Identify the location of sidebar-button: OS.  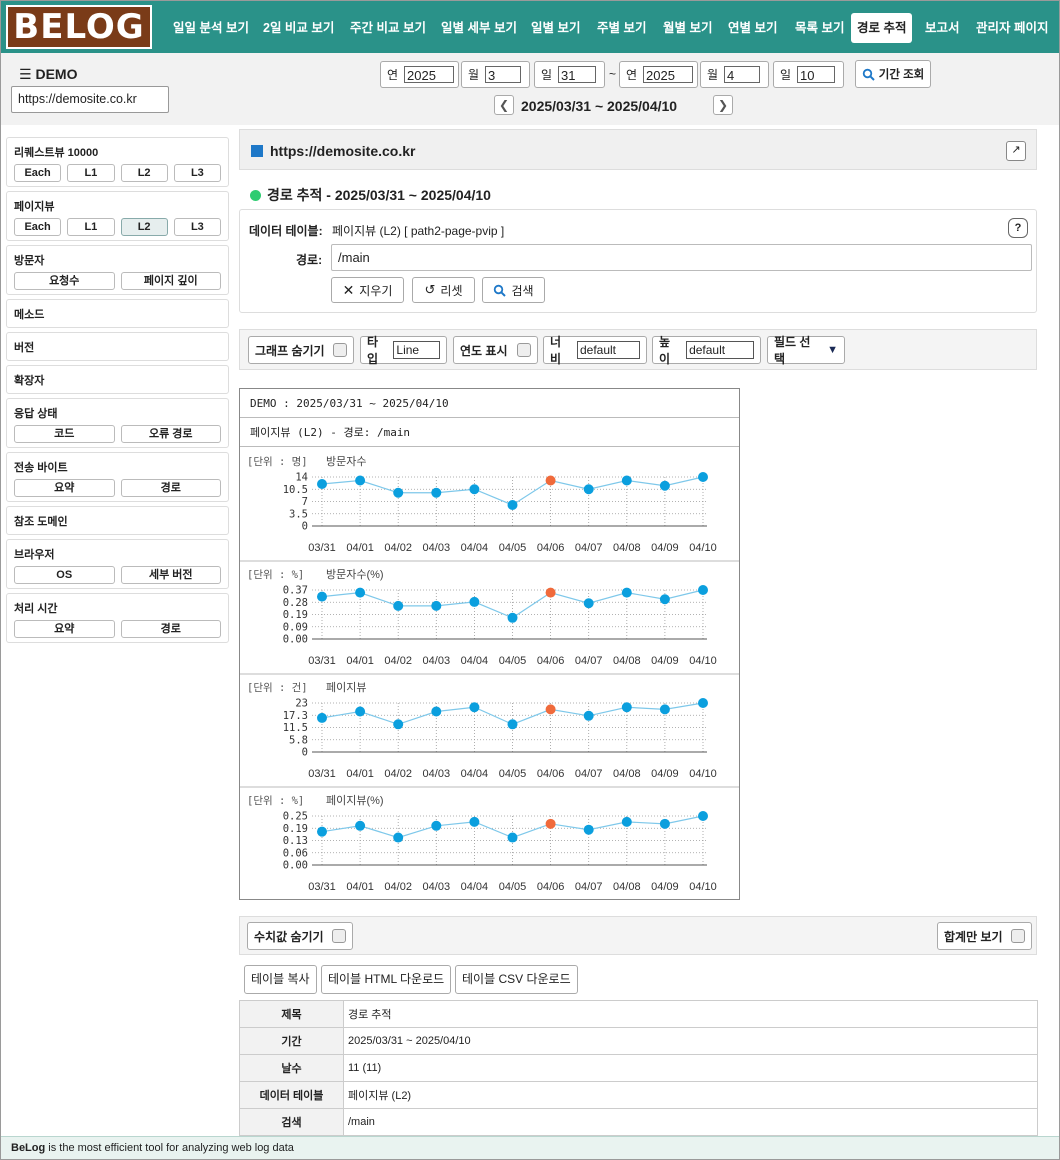
(64, 575).